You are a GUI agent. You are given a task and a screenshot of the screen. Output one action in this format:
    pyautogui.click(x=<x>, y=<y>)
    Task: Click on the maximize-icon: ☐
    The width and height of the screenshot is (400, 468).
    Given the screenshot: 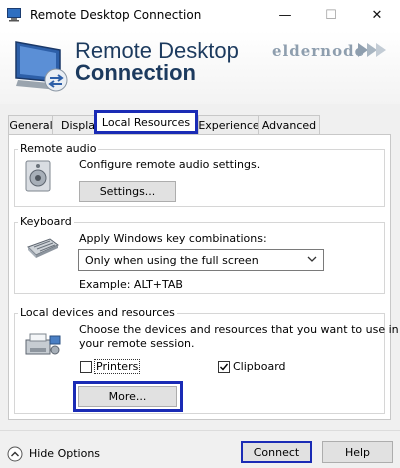 What is the action you would take?
    pyautogui.click(x=331, y=15)
    